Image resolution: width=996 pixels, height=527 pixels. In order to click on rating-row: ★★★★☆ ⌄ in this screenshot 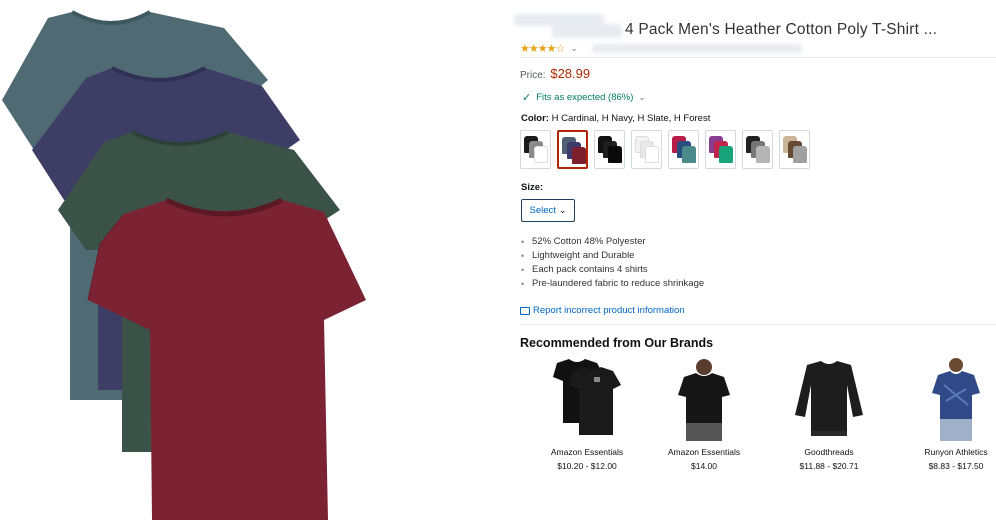, I will do `click(661, 48)`.